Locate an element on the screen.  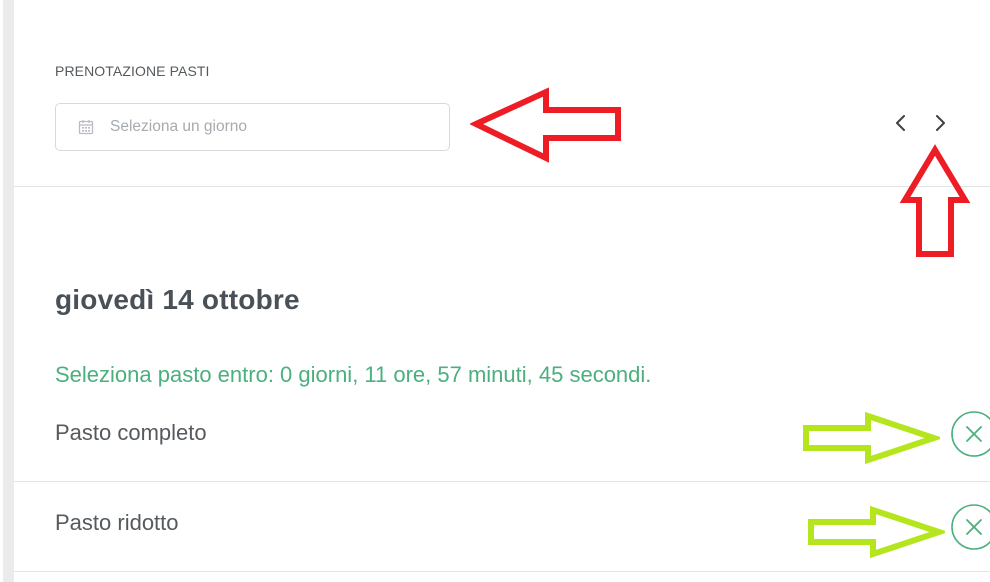
day-heading: giovedì 14 ottobre is located at coordinates (177, 299).